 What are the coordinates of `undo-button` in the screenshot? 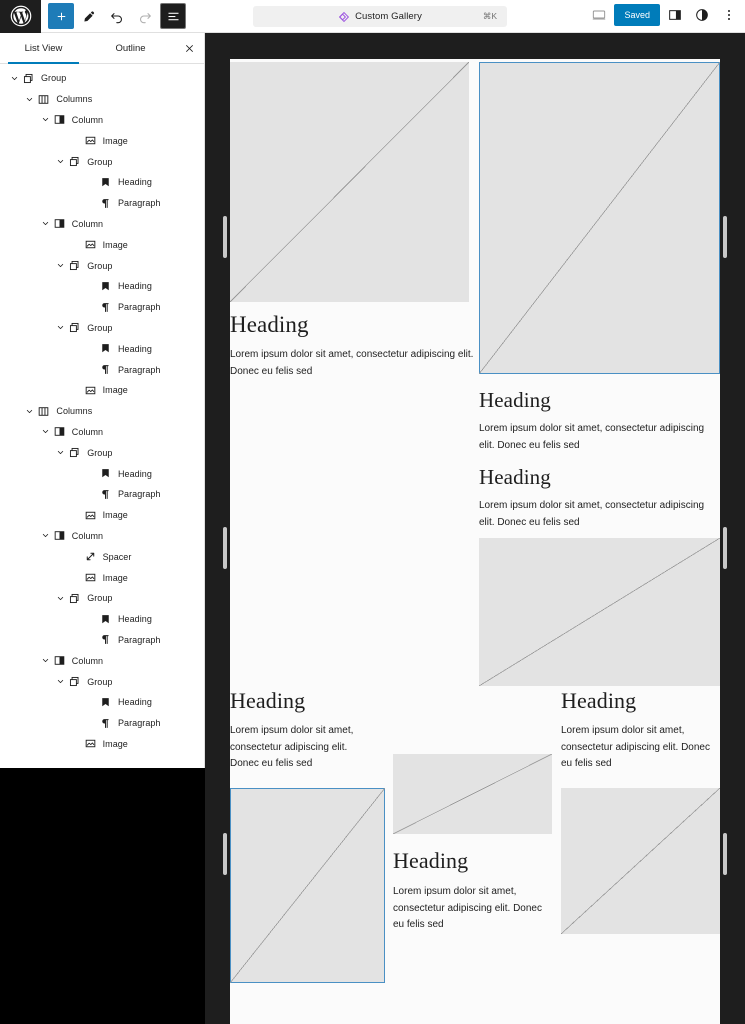 It's located at (117, 16).